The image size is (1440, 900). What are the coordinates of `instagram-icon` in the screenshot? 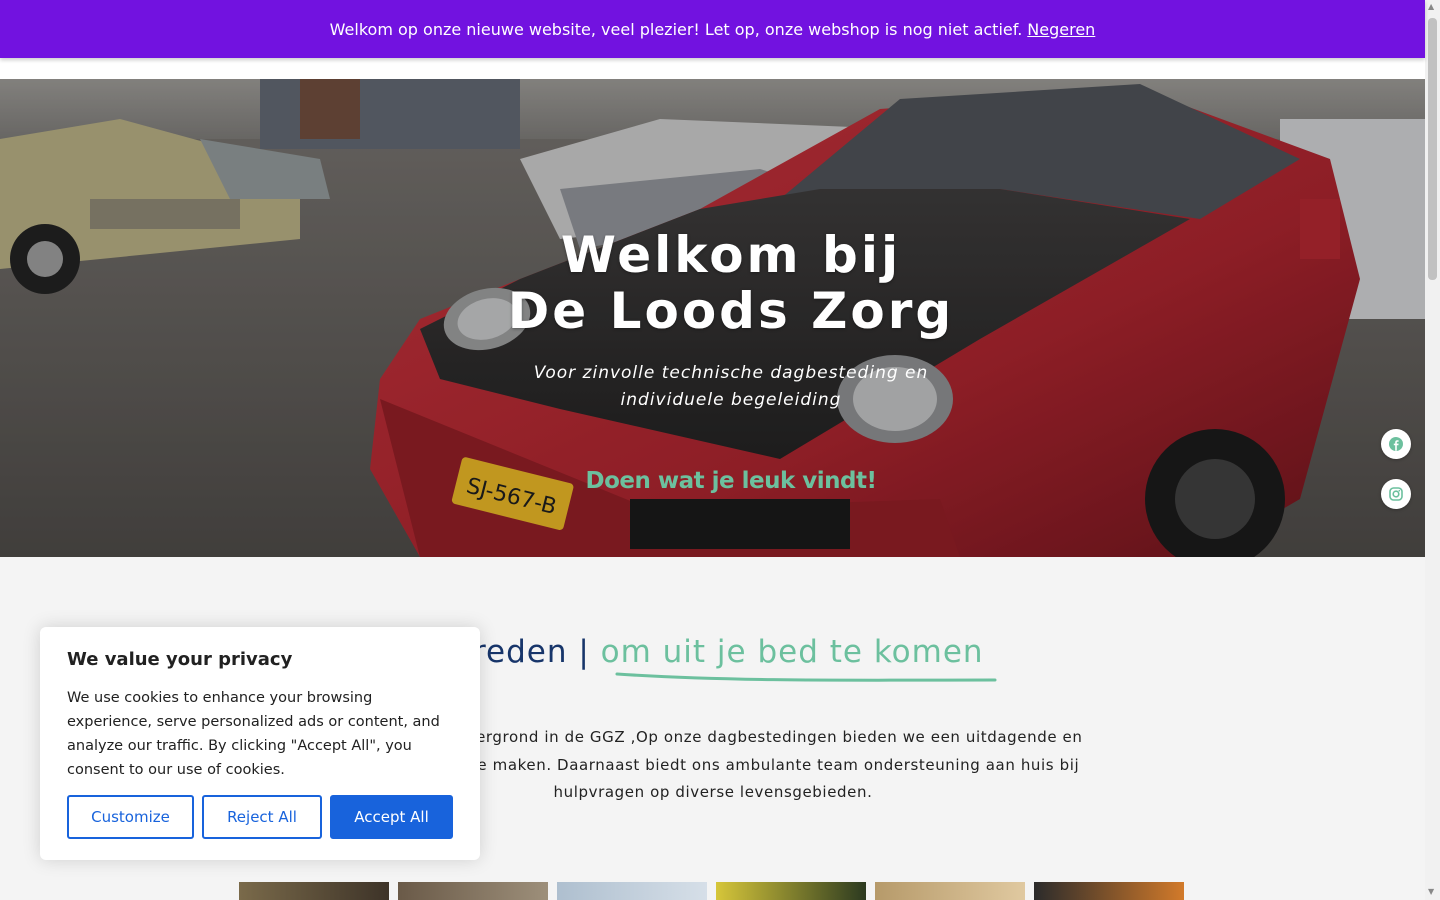 It's located at (1396, 494).